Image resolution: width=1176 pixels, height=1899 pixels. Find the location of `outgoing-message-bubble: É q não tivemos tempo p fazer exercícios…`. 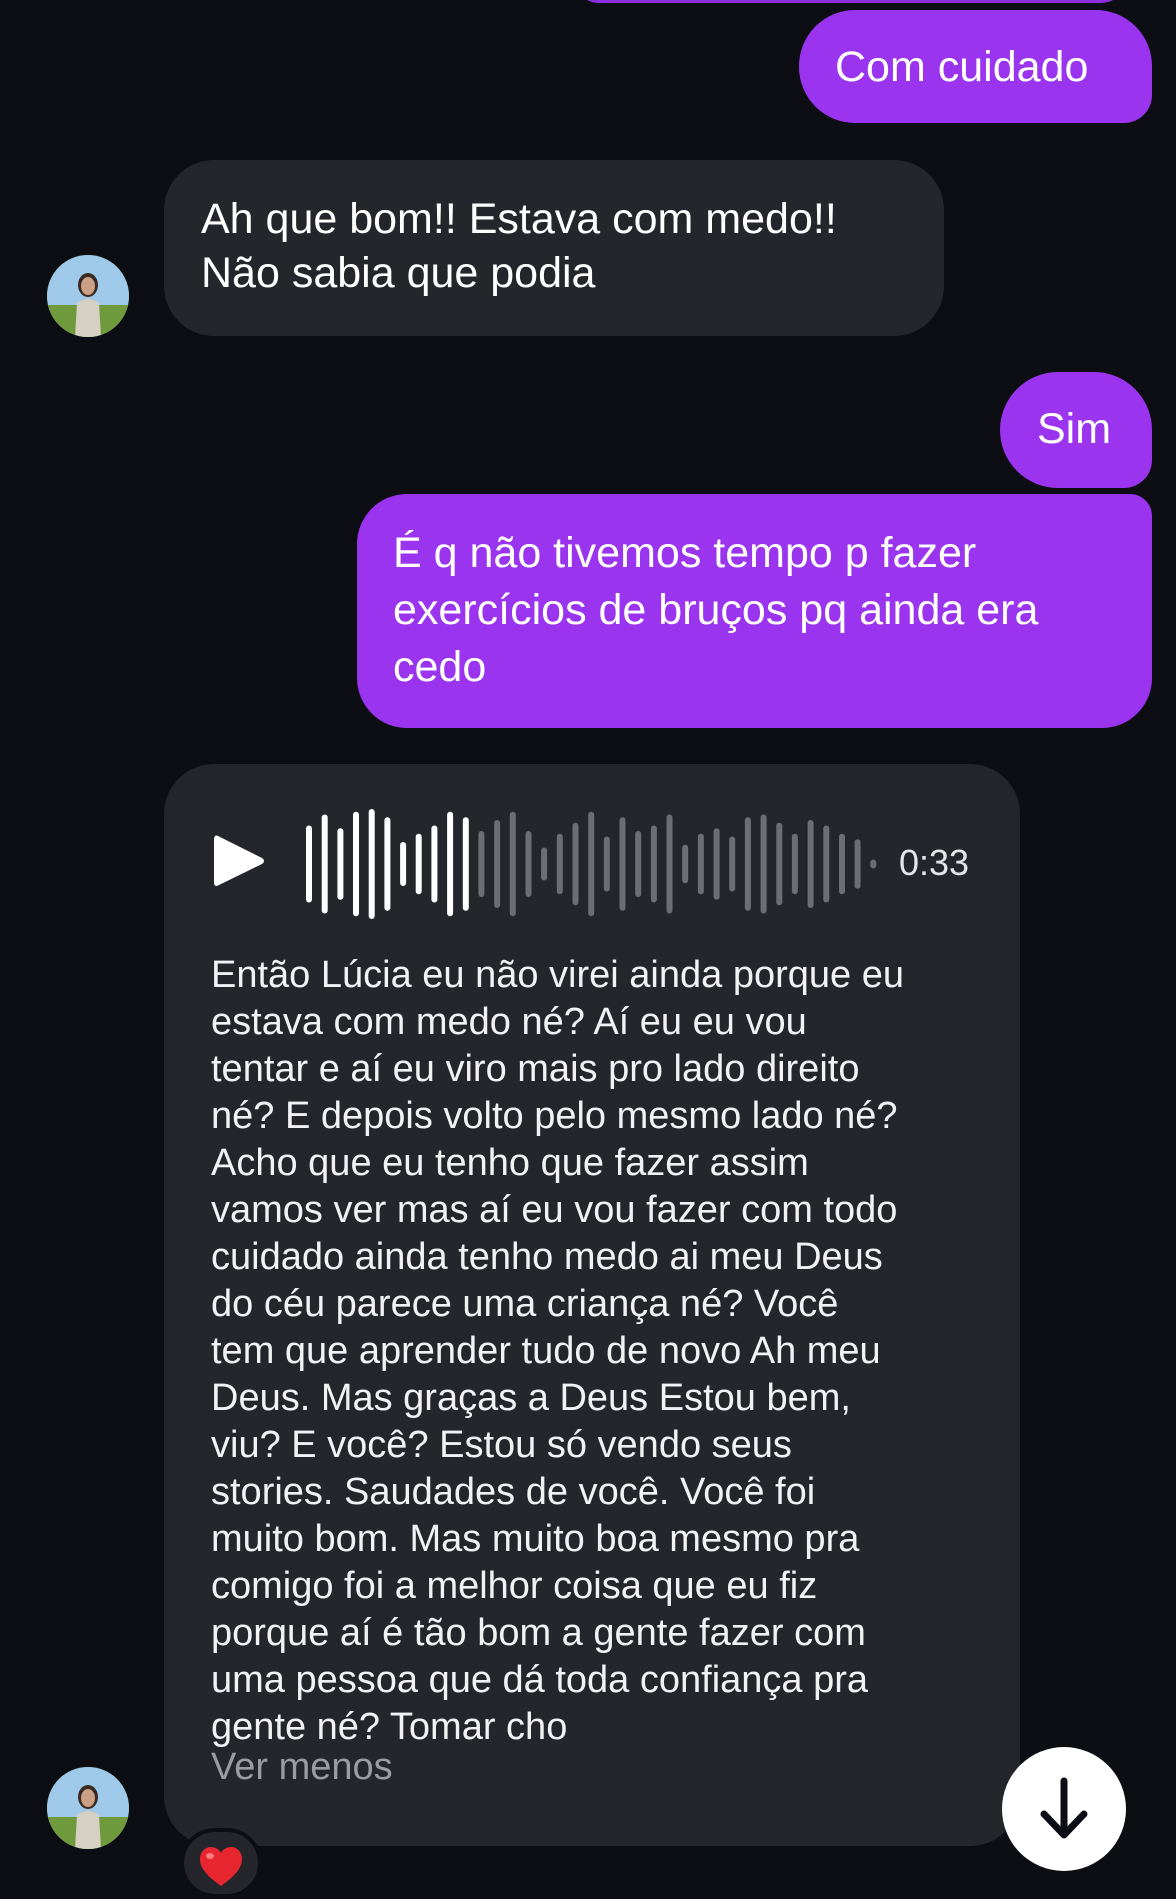

outgoing-message-bubble: É q não tivemos tempo p fazer exercícios… is located at coordinates (754, 611).